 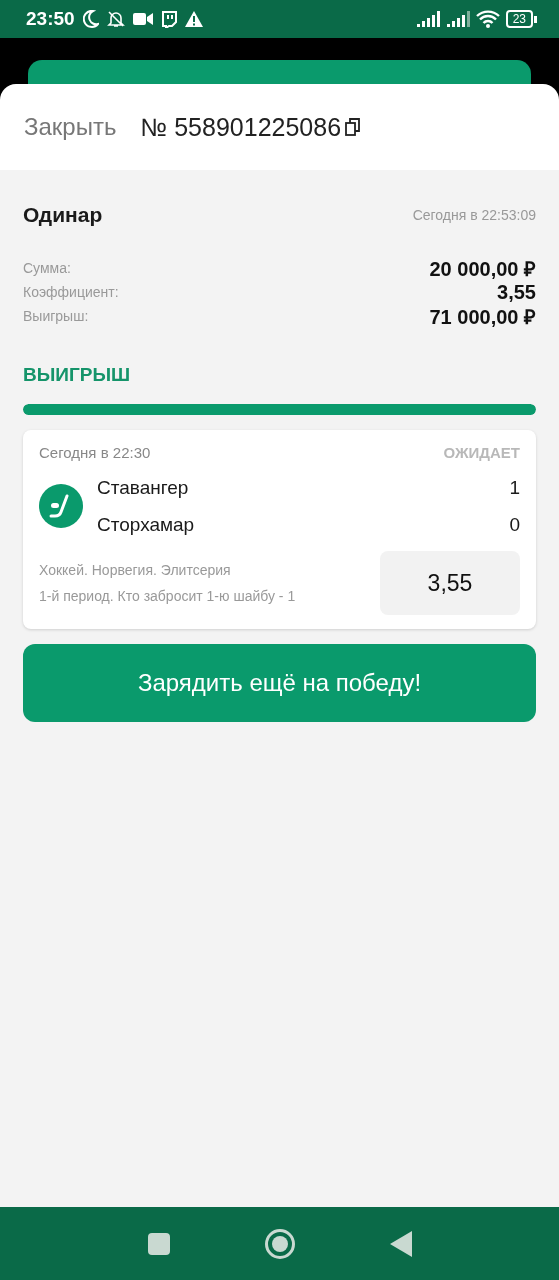 What do you see at coordinates (279, 1243) in the screenshot?
I see `home-icon` at bounding box center [279, 1243].